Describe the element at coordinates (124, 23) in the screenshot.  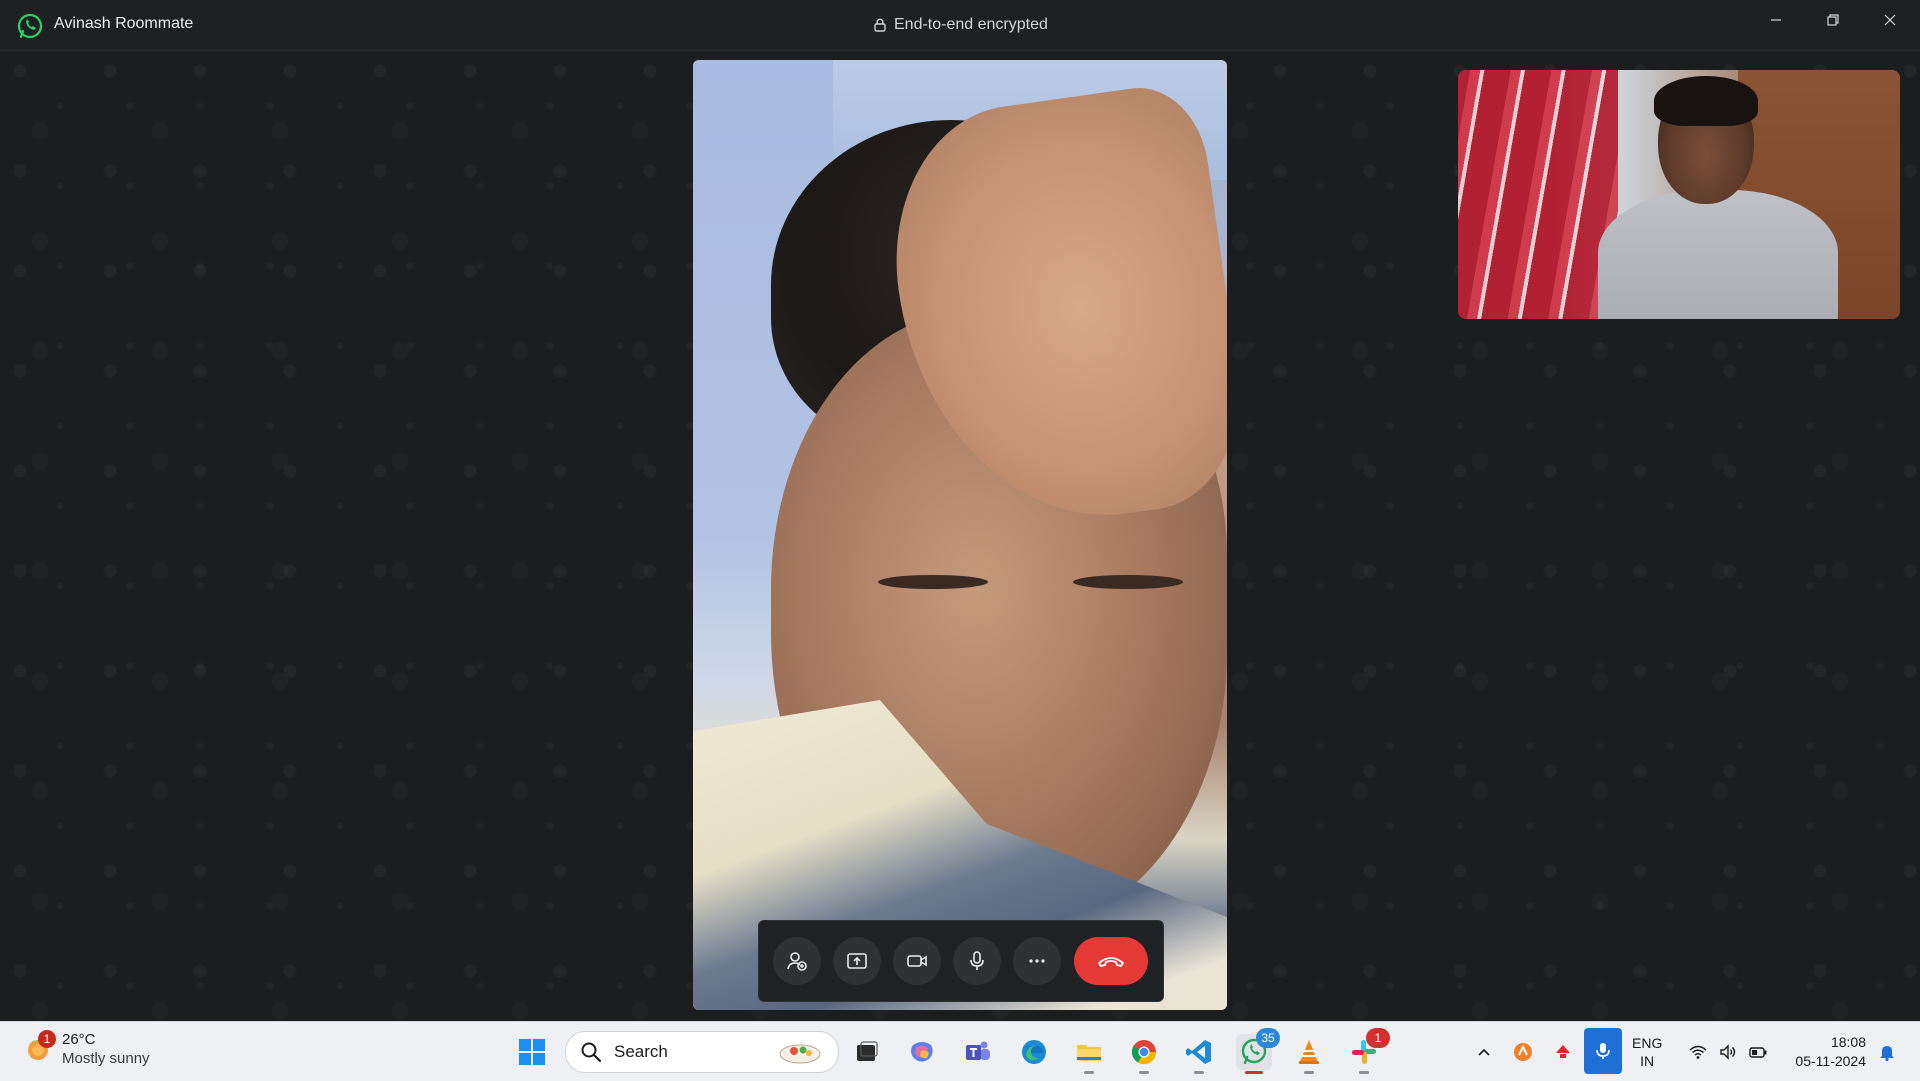
I see `window-title: Avinash Roommate` at that location.